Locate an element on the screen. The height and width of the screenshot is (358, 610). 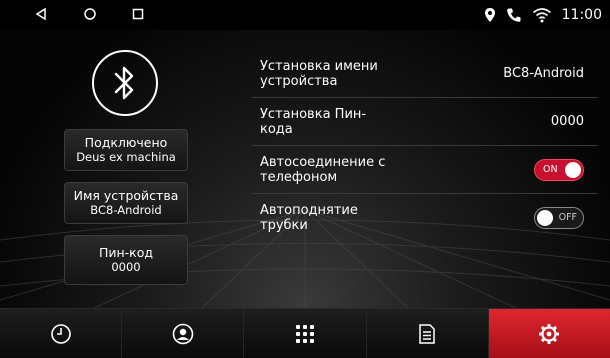
pin-code-card: Пин-код 0000 is located at coordinates (126, 260).